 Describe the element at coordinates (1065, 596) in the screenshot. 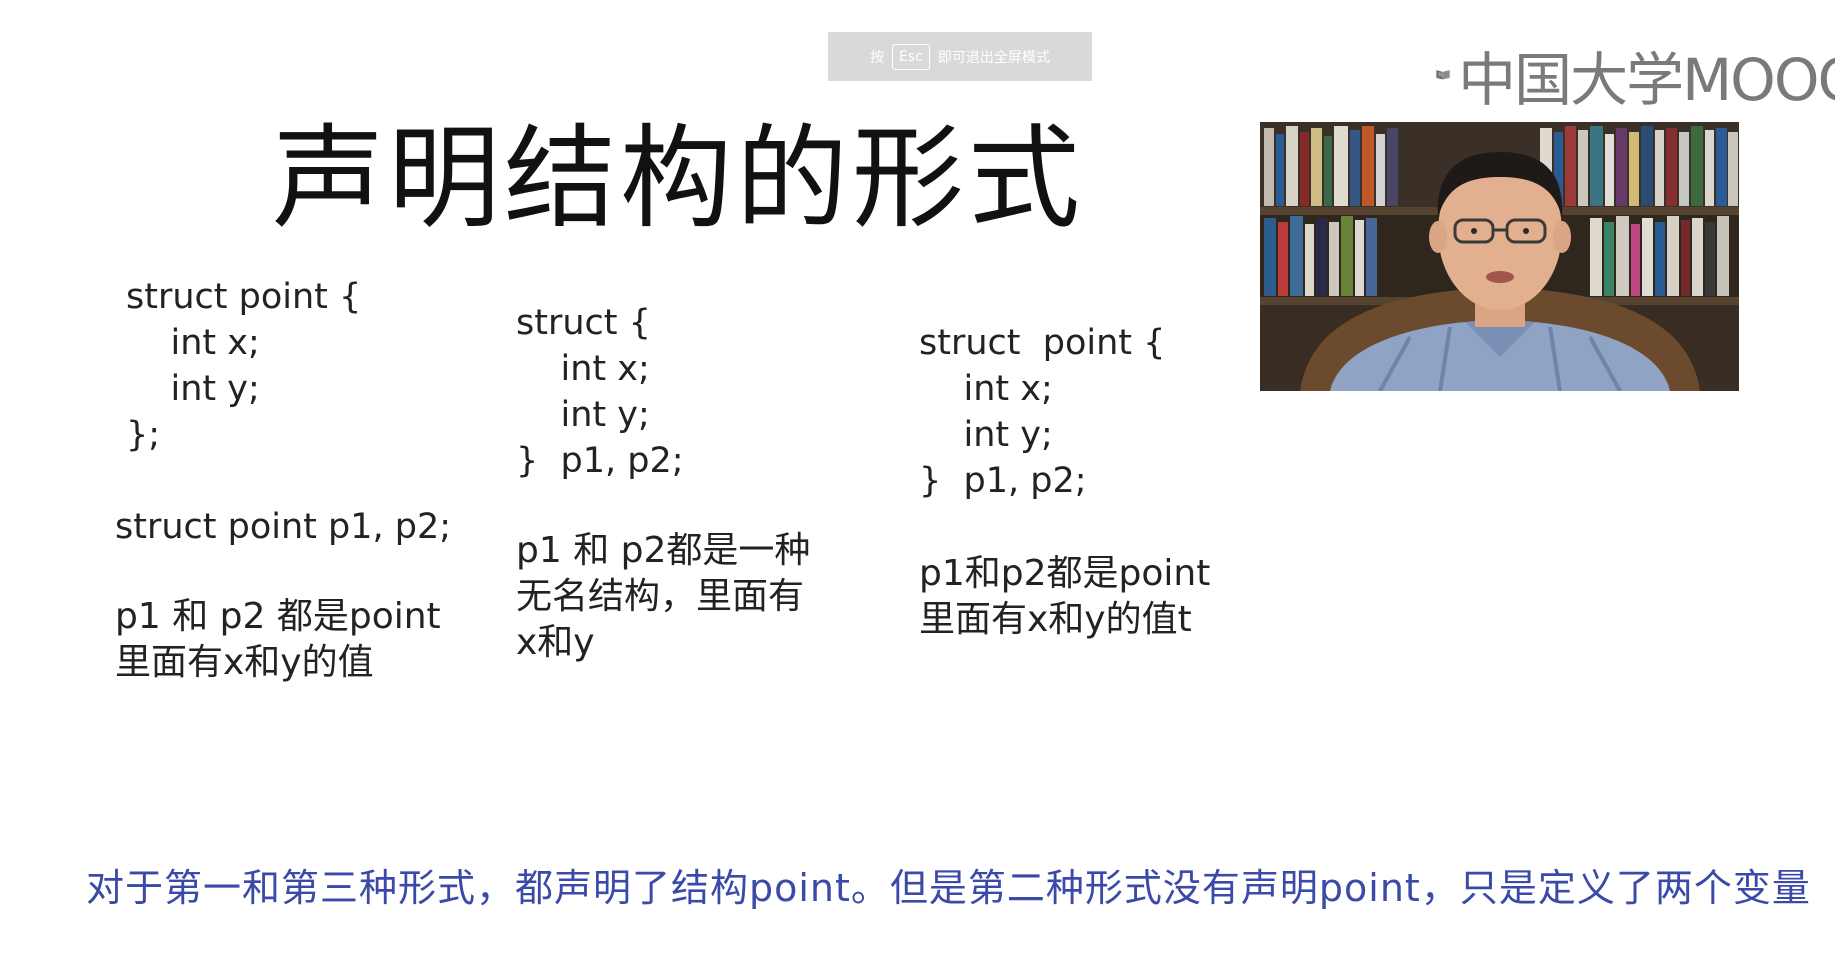

I see `note-3: p1和p2都是point 里面有x和y的值t` at that location.